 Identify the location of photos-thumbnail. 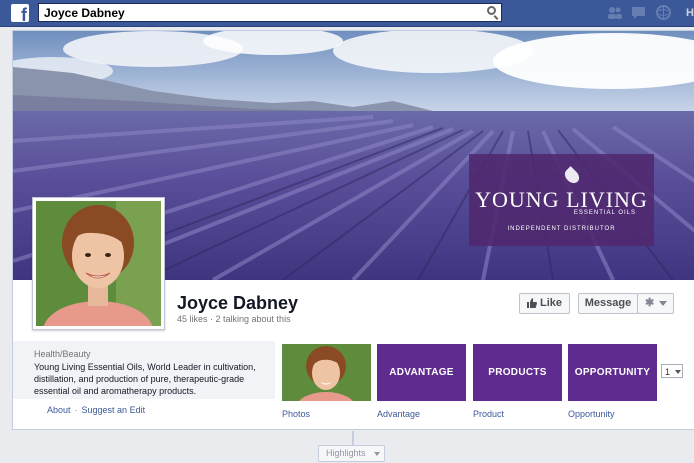
(326, 384).